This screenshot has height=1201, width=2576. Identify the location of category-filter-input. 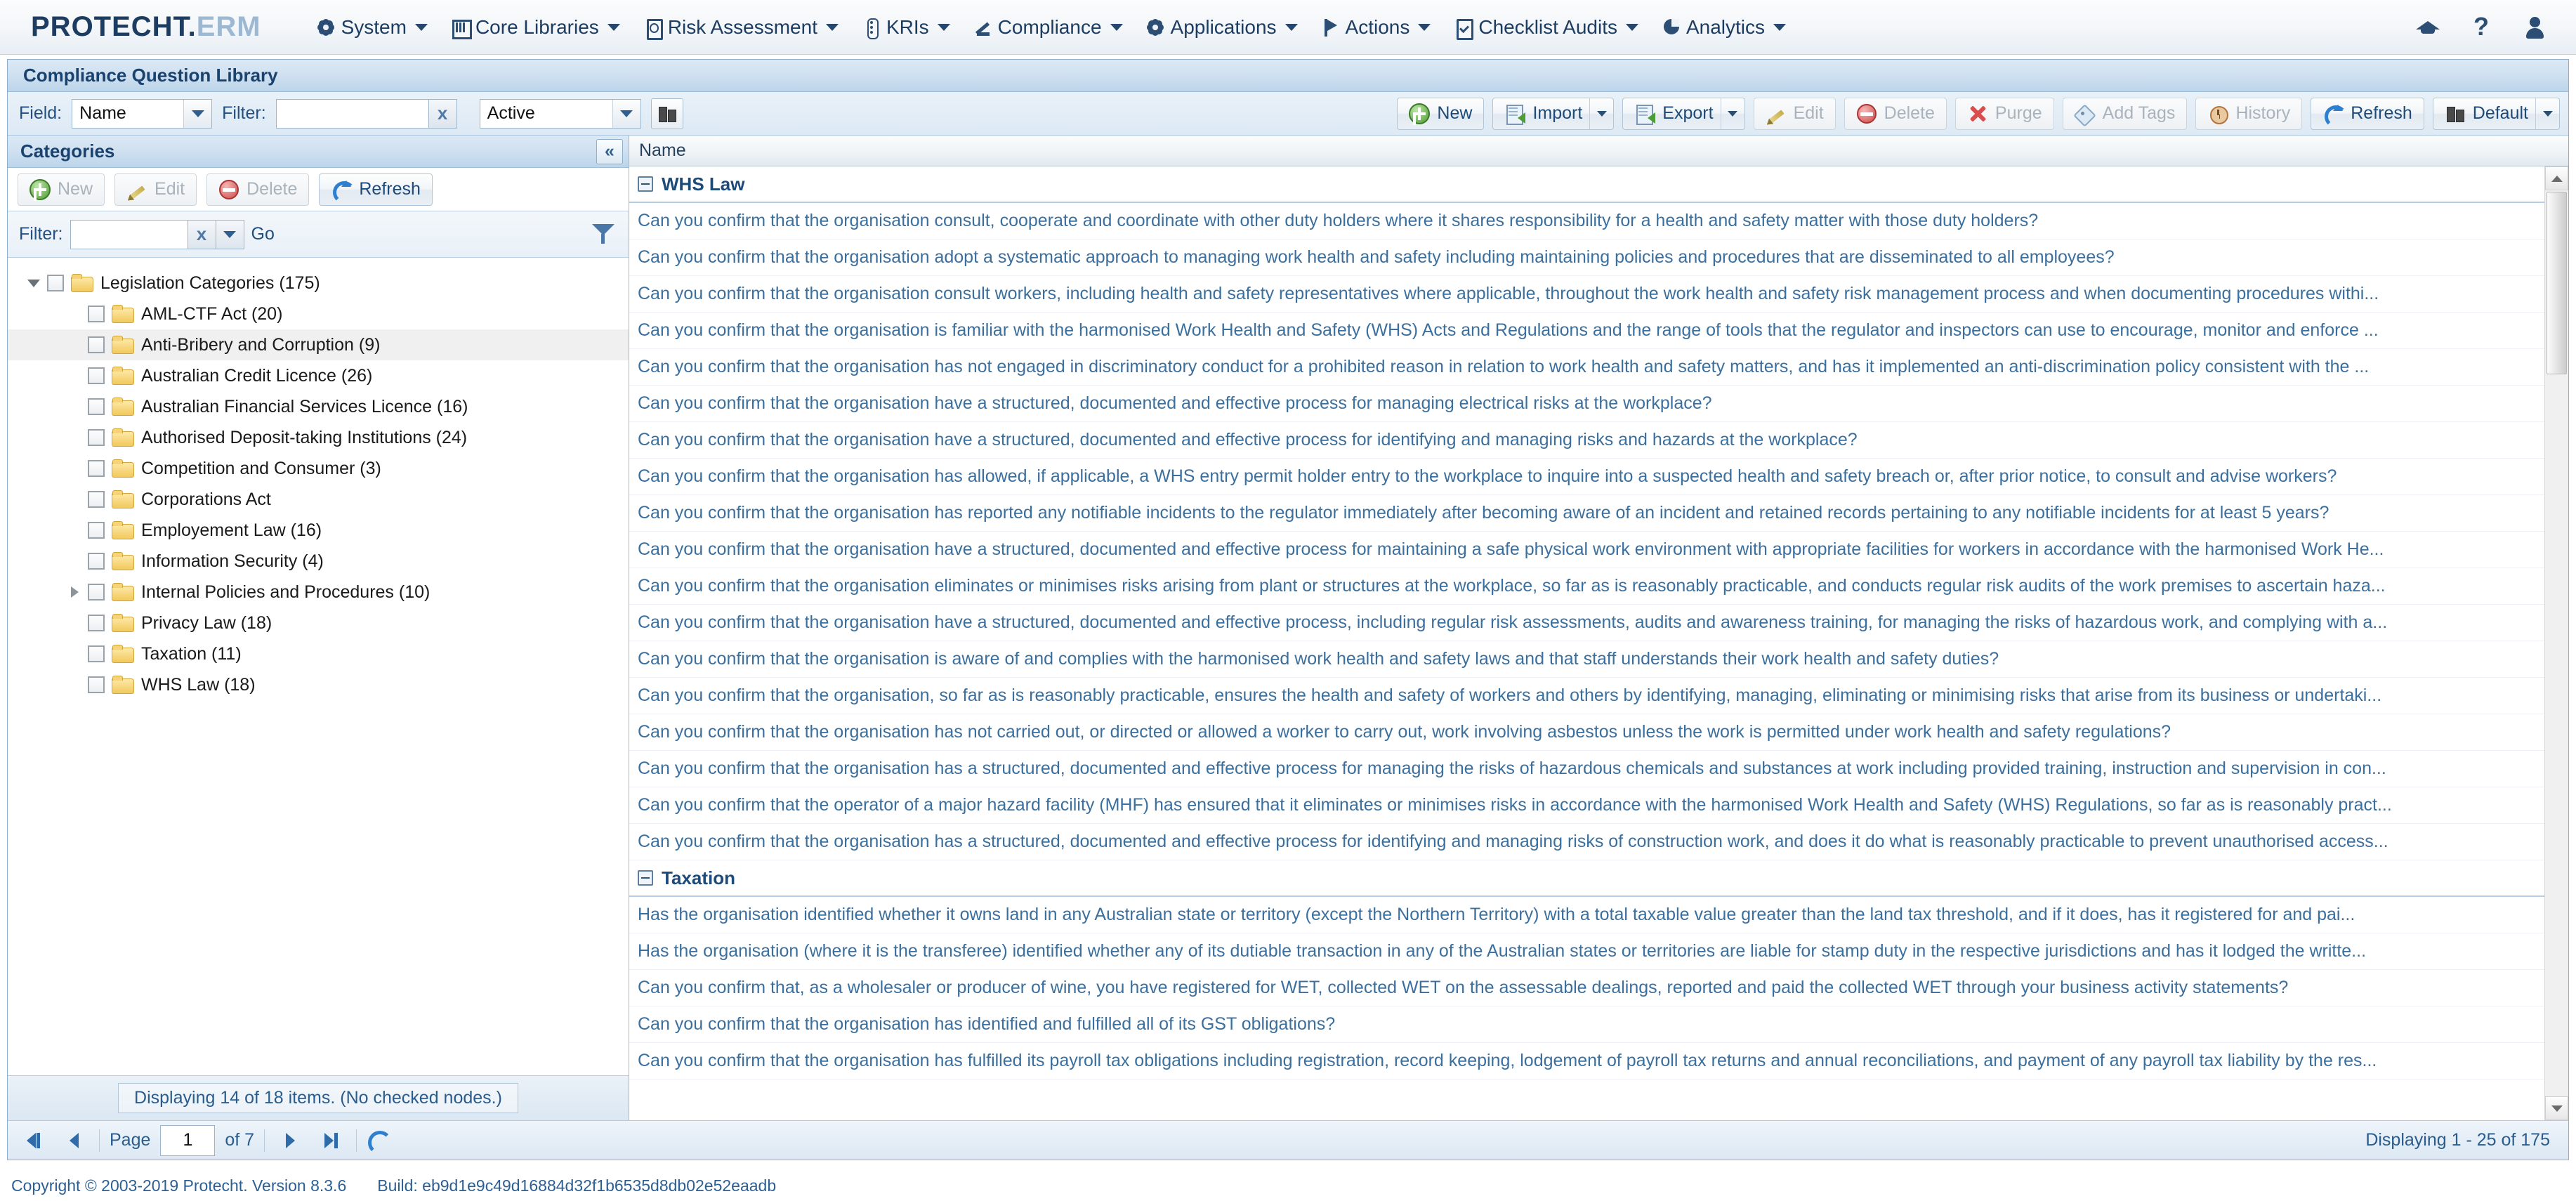
(129, 234).